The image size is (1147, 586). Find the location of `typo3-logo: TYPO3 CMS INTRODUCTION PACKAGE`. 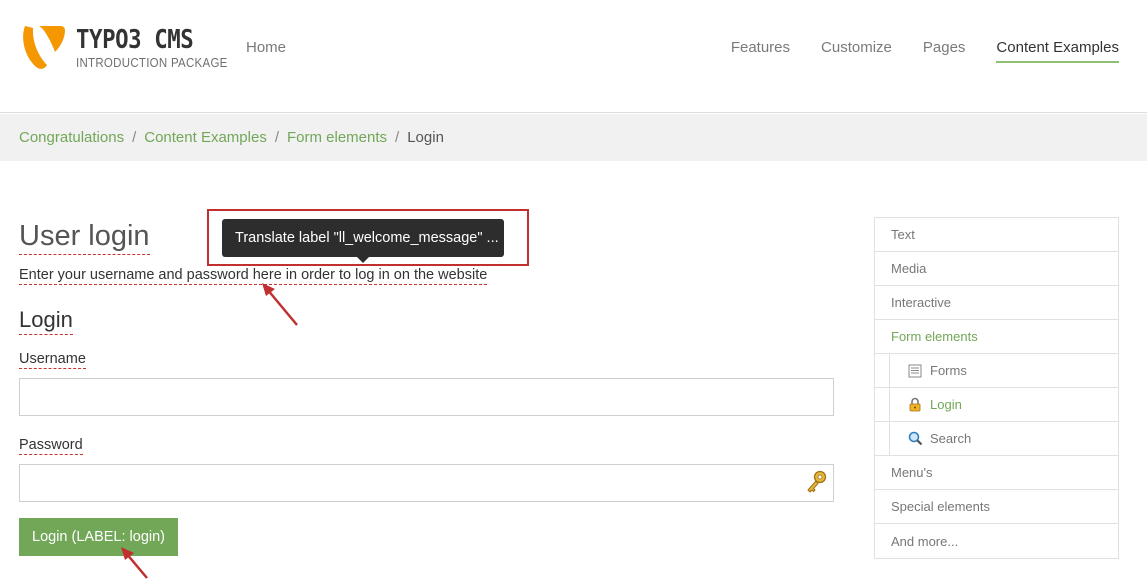

typo3-logo: TYPO3 CMS INTRODUCTION PACKAGE is located at coordinates (123, 49).